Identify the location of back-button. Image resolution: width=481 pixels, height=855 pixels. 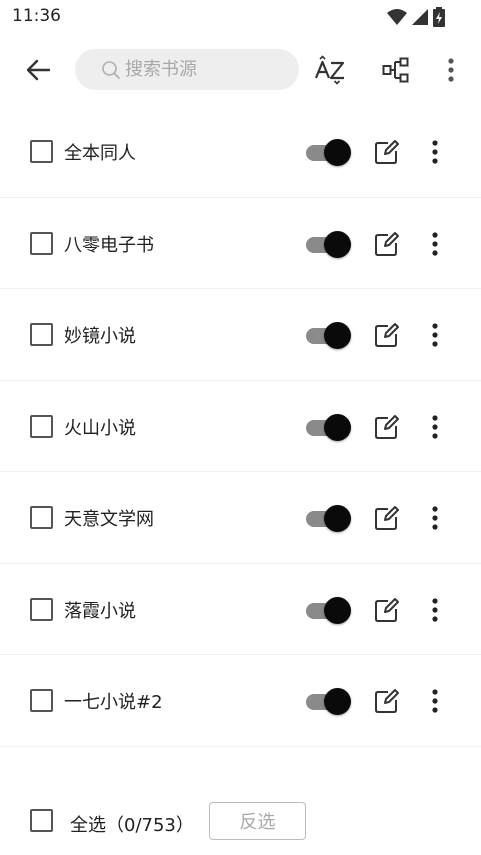
(38, 70).